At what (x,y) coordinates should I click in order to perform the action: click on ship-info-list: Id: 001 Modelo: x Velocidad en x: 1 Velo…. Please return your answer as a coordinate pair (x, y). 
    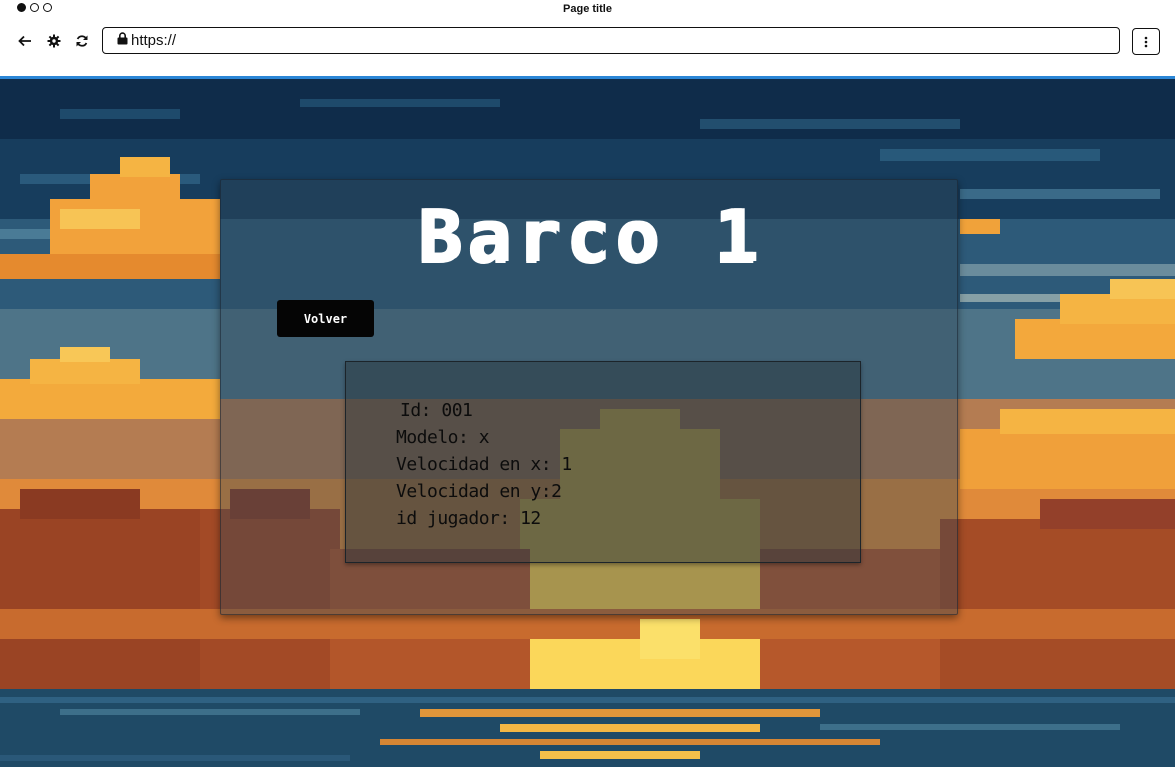
    Looking at the image, I should click on (484, 464).